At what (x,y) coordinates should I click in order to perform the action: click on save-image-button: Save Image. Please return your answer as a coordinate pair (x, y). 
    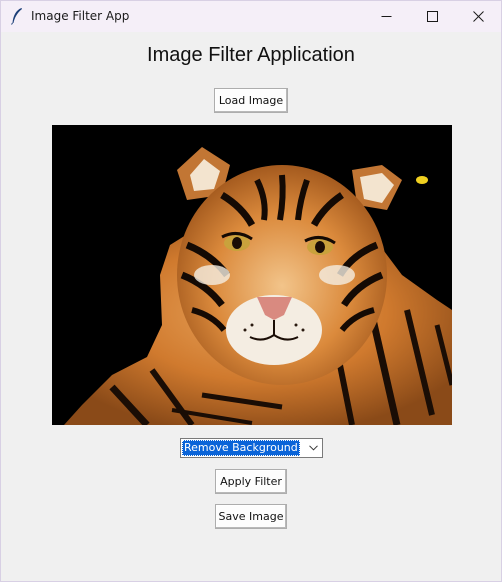
    Looking at the image, I should click on (251, 516).